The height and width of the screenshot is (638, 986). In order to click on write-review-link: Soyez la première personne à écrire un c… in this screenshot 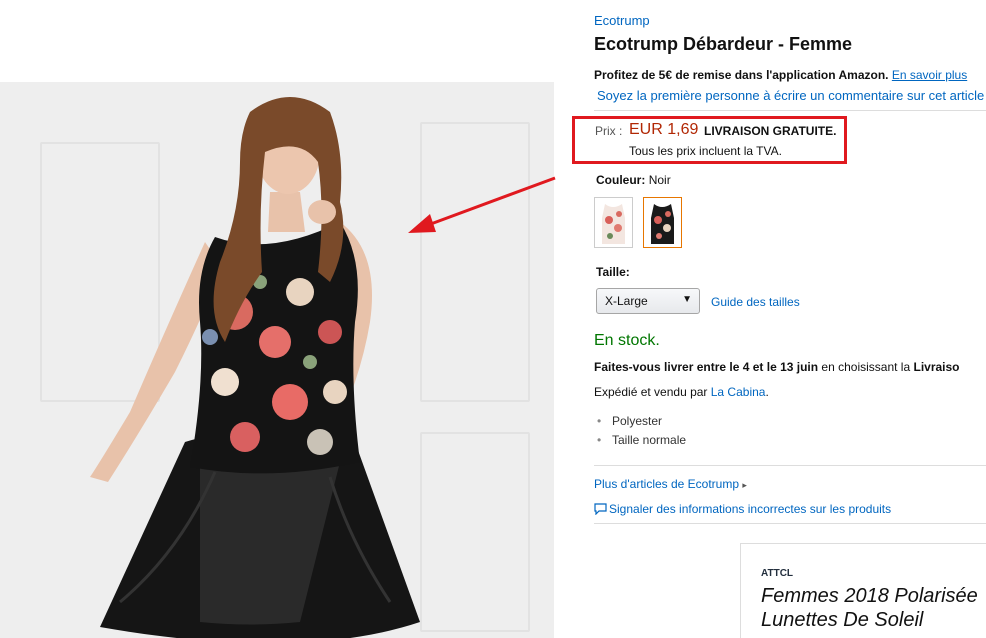, I will do `click(790, 95)`.